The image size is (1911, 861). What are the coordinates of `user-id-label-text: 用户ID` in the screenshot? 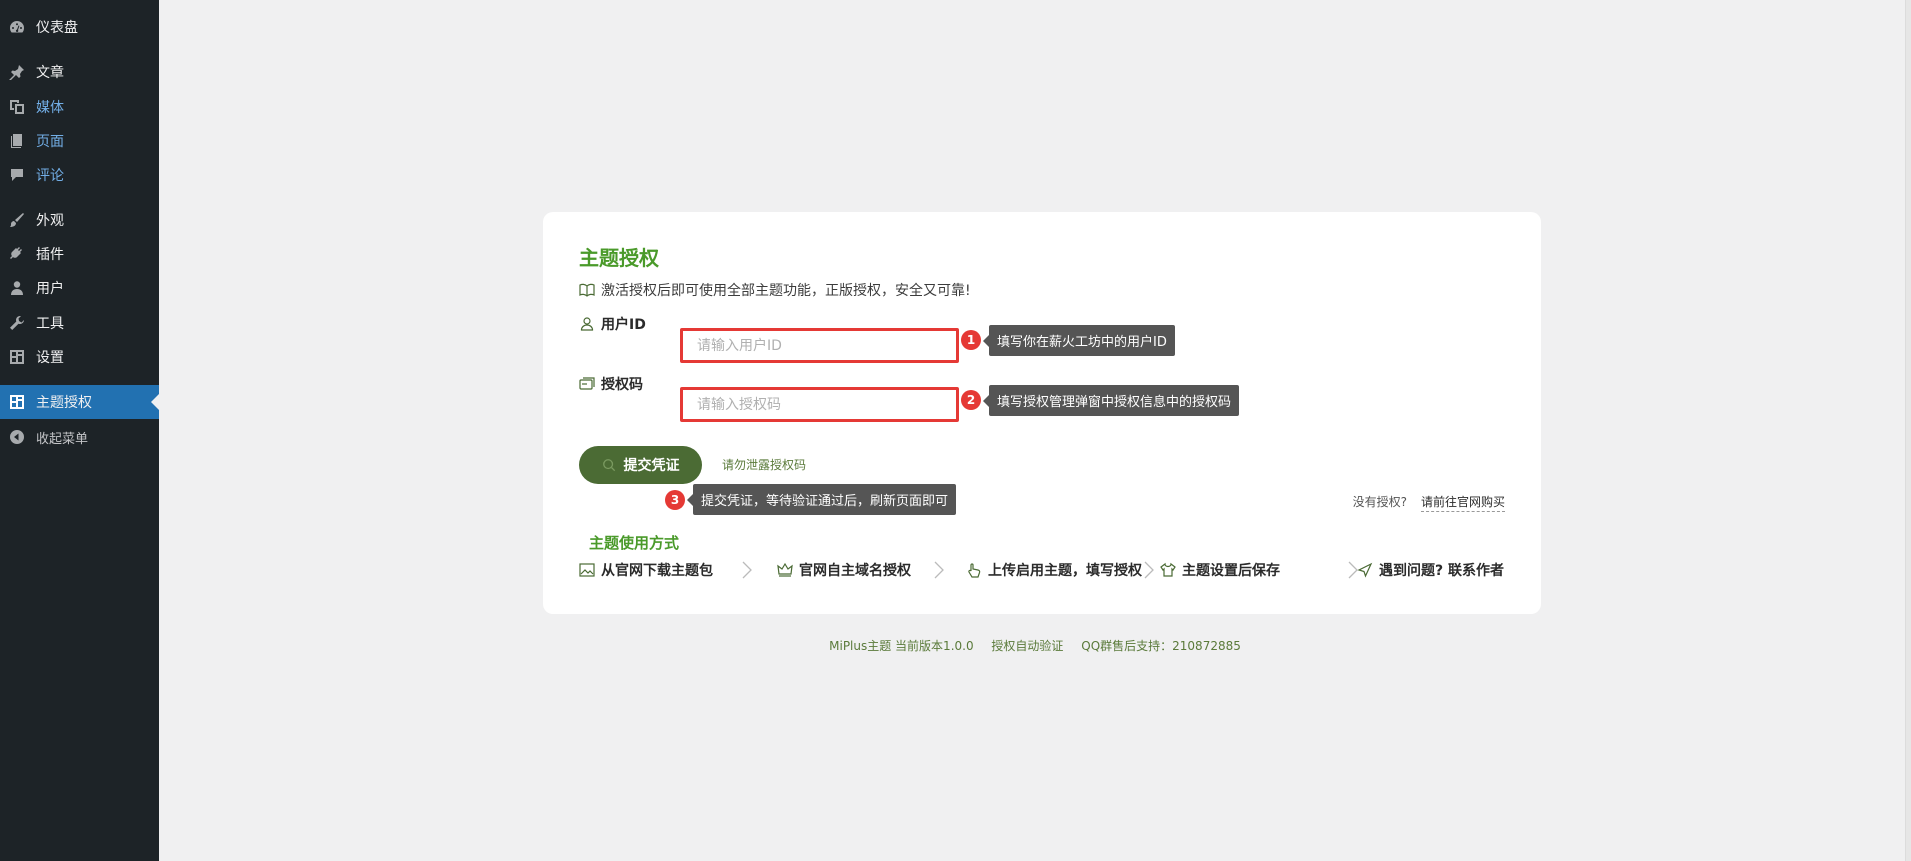 It's located at (623, 325).